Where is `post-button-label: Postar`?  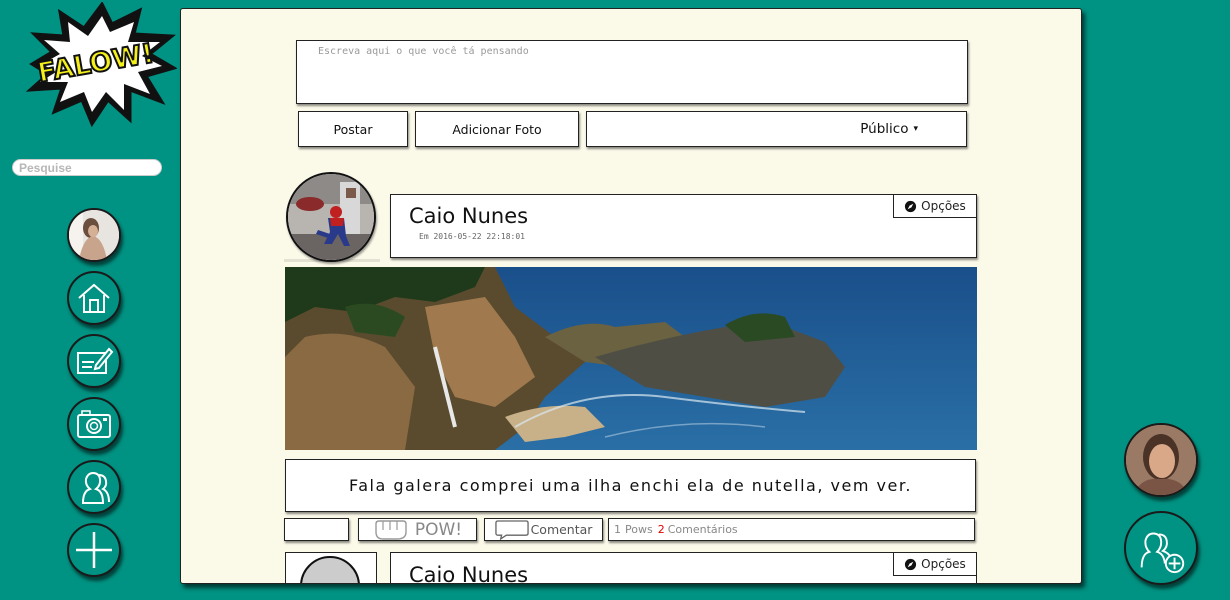
post-button-label: Postar is located at coordinates (353, 129).